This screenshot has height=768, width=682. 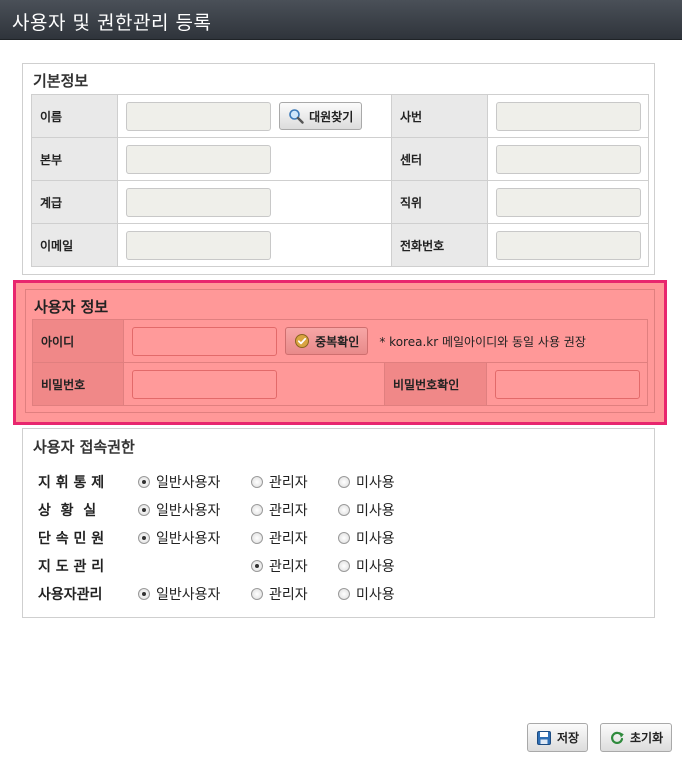 I want to click on duplicate-check-label: 중복확인, so click(x=337, y=341).